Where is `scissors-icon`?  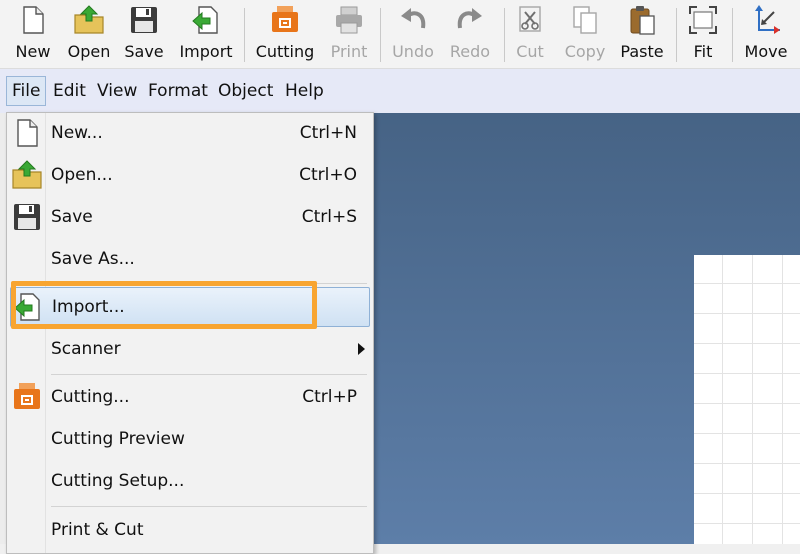
scissors-icon is located at coordinates (530, 19).